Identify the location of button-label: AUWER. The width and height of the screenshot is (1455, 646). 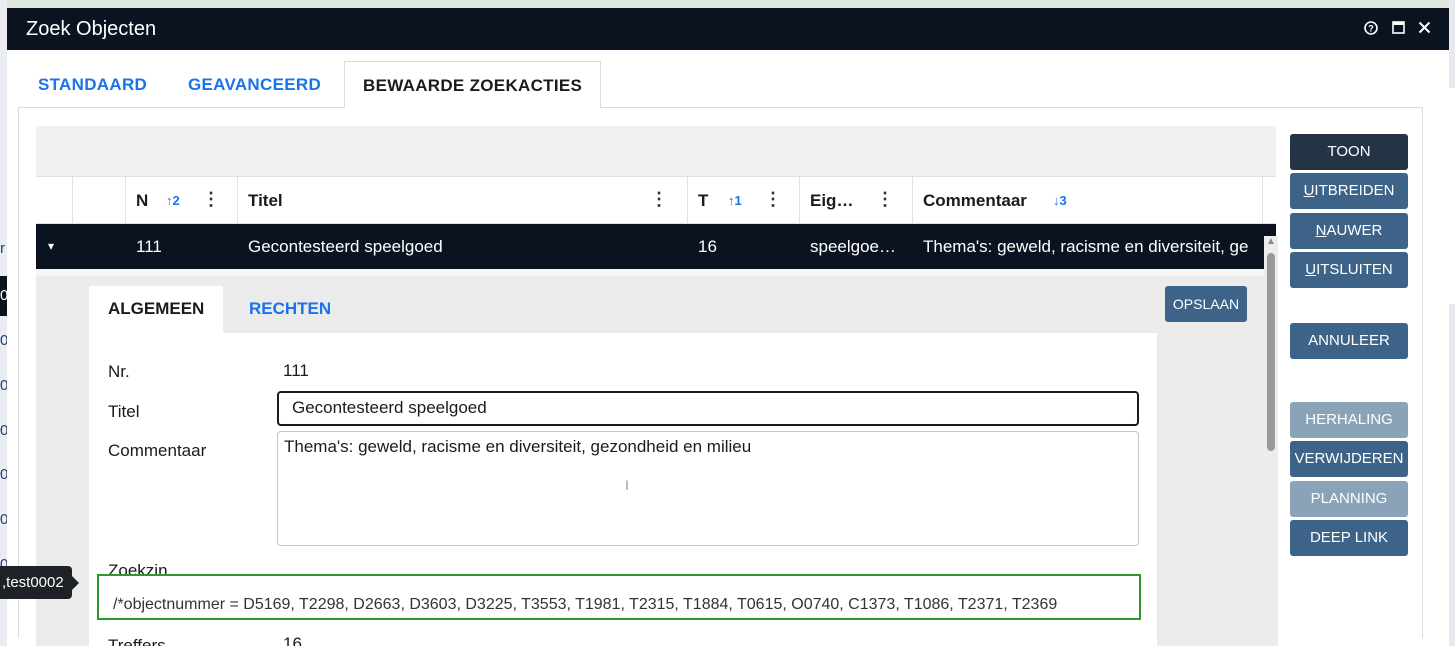
(1354, 230).